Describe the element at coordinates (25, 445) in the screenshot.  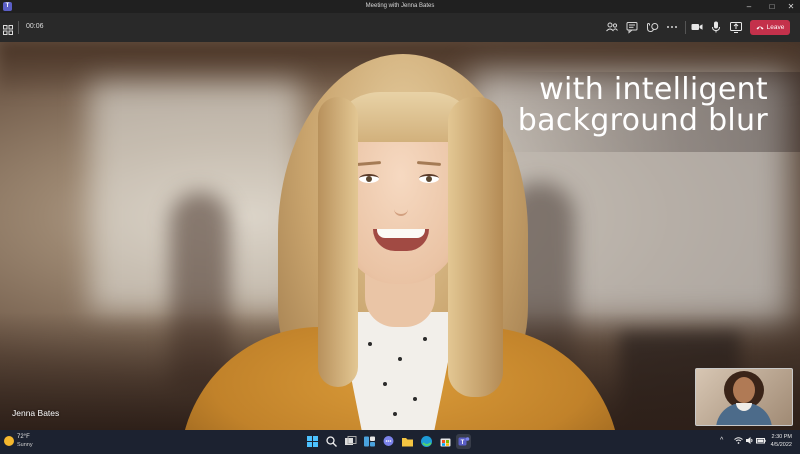
I see `weather-condition: Sunny` at that location.